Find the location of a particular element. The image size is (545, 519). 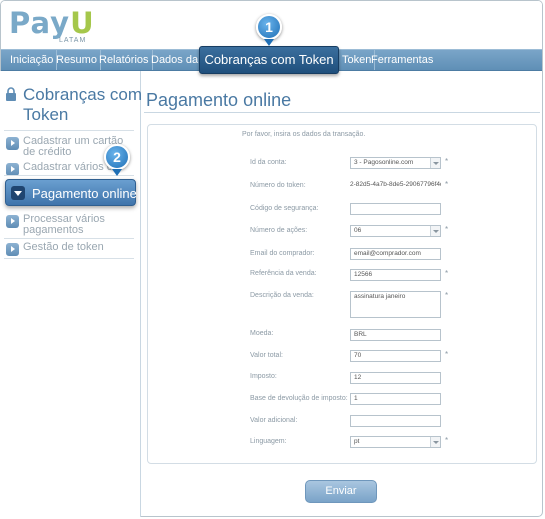

currency-label: Moeda: is located at coordinates (262, 333).